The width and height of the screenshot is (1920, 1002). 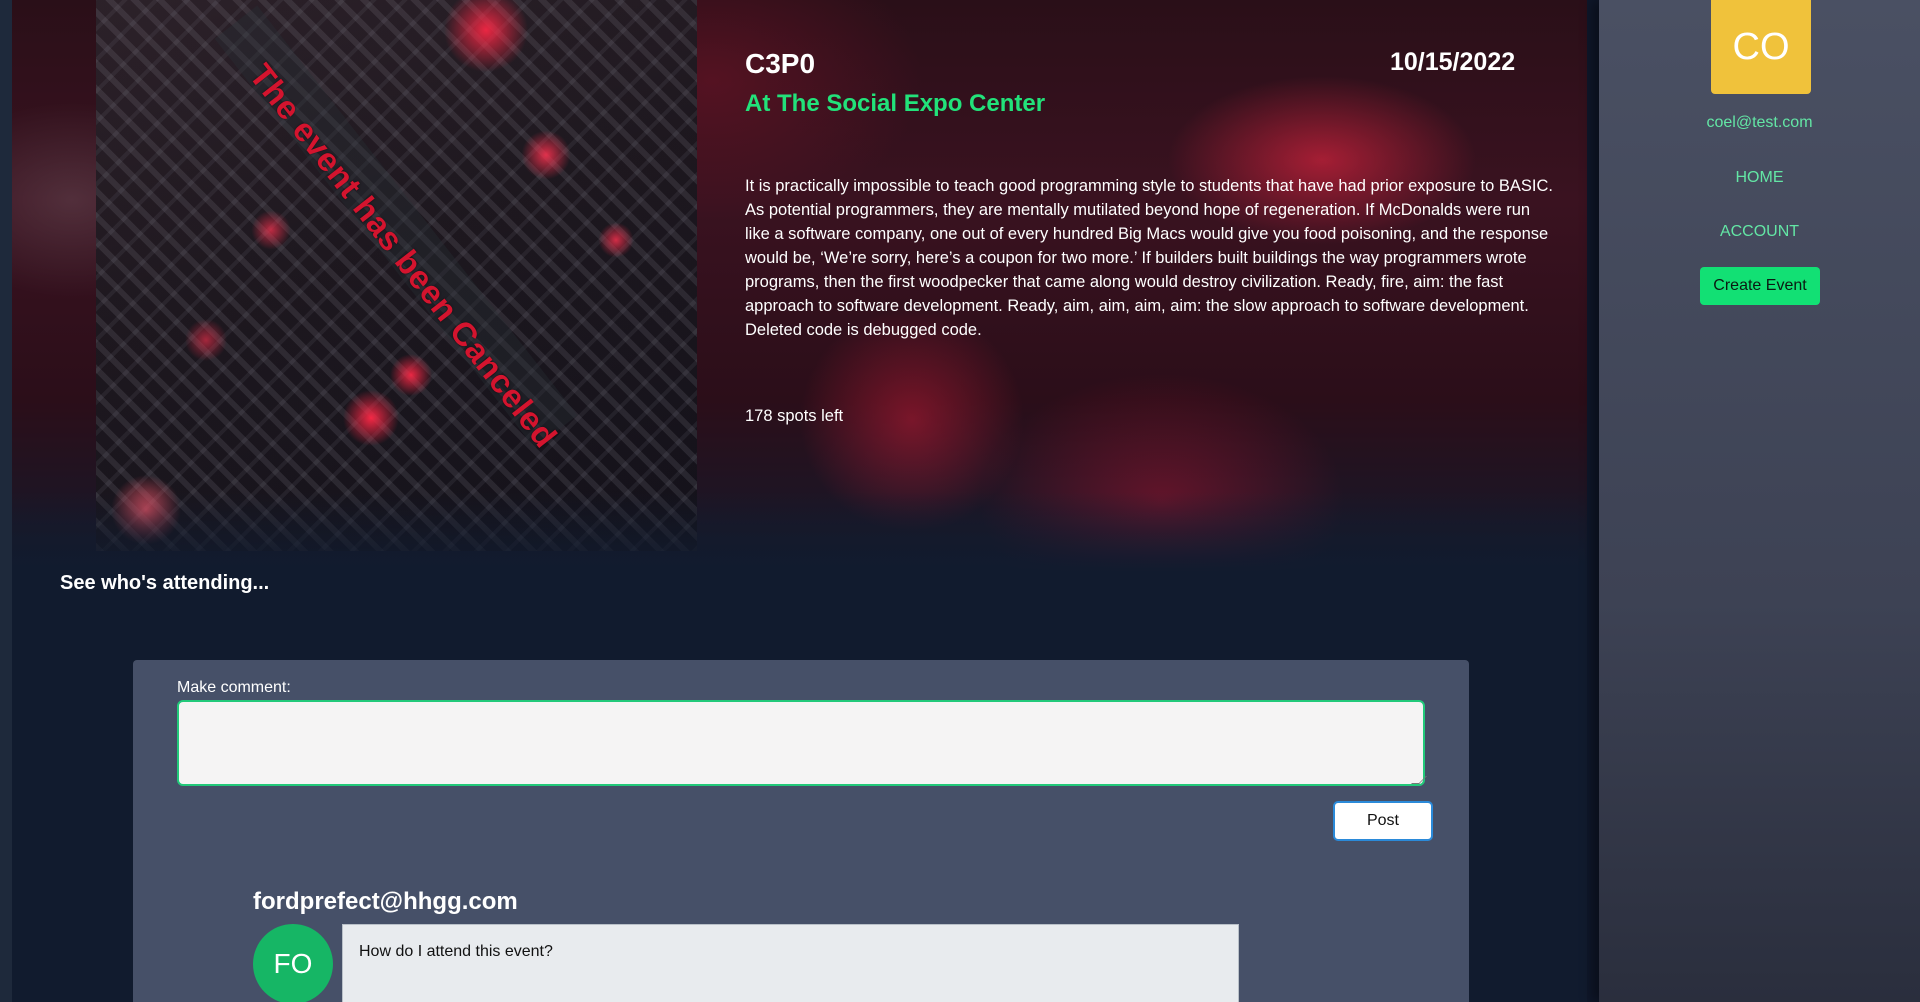 What do you see at coordinates (1759, 178) in the screenshot?
I see `nav-home-link: HOME` at bounding box center [1759, 178].